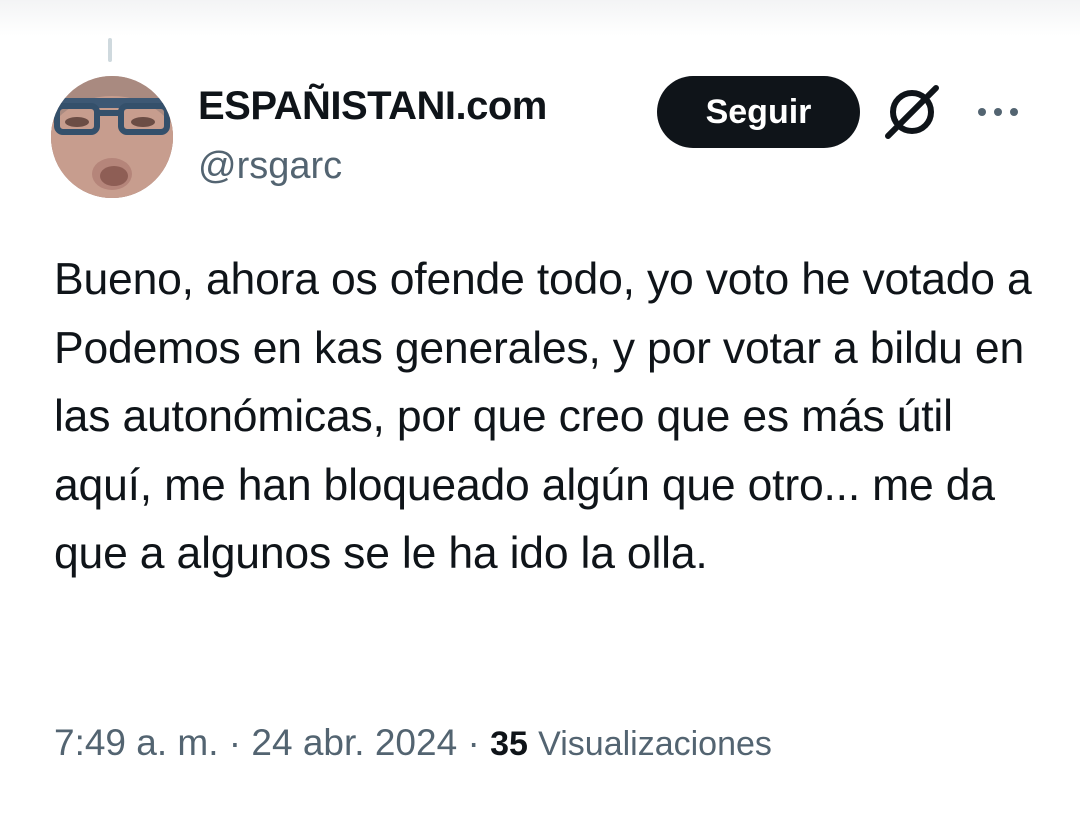 This screenshot has width=1080, height=821. What do you see at coordinates (354, 742) in the screenshot?
I see `tweet-date: 24 abr. 2024` at bounding box center [354, 742].